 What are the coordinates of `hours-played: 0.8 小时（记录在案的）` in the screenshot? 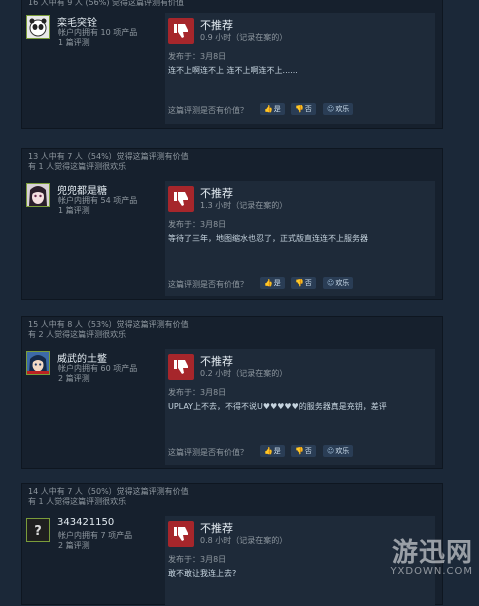 It's located at (244, 540).